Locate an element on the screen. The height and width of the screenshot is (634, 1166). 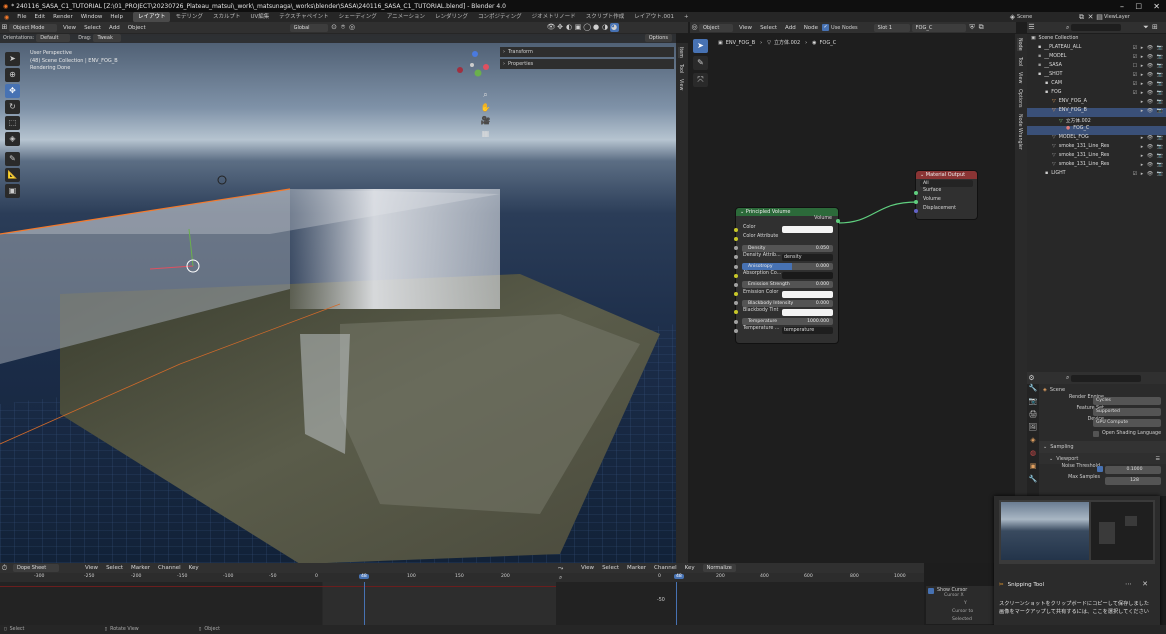
tool-tab-icon: 🔧 is located at coordinates (1033, 390).